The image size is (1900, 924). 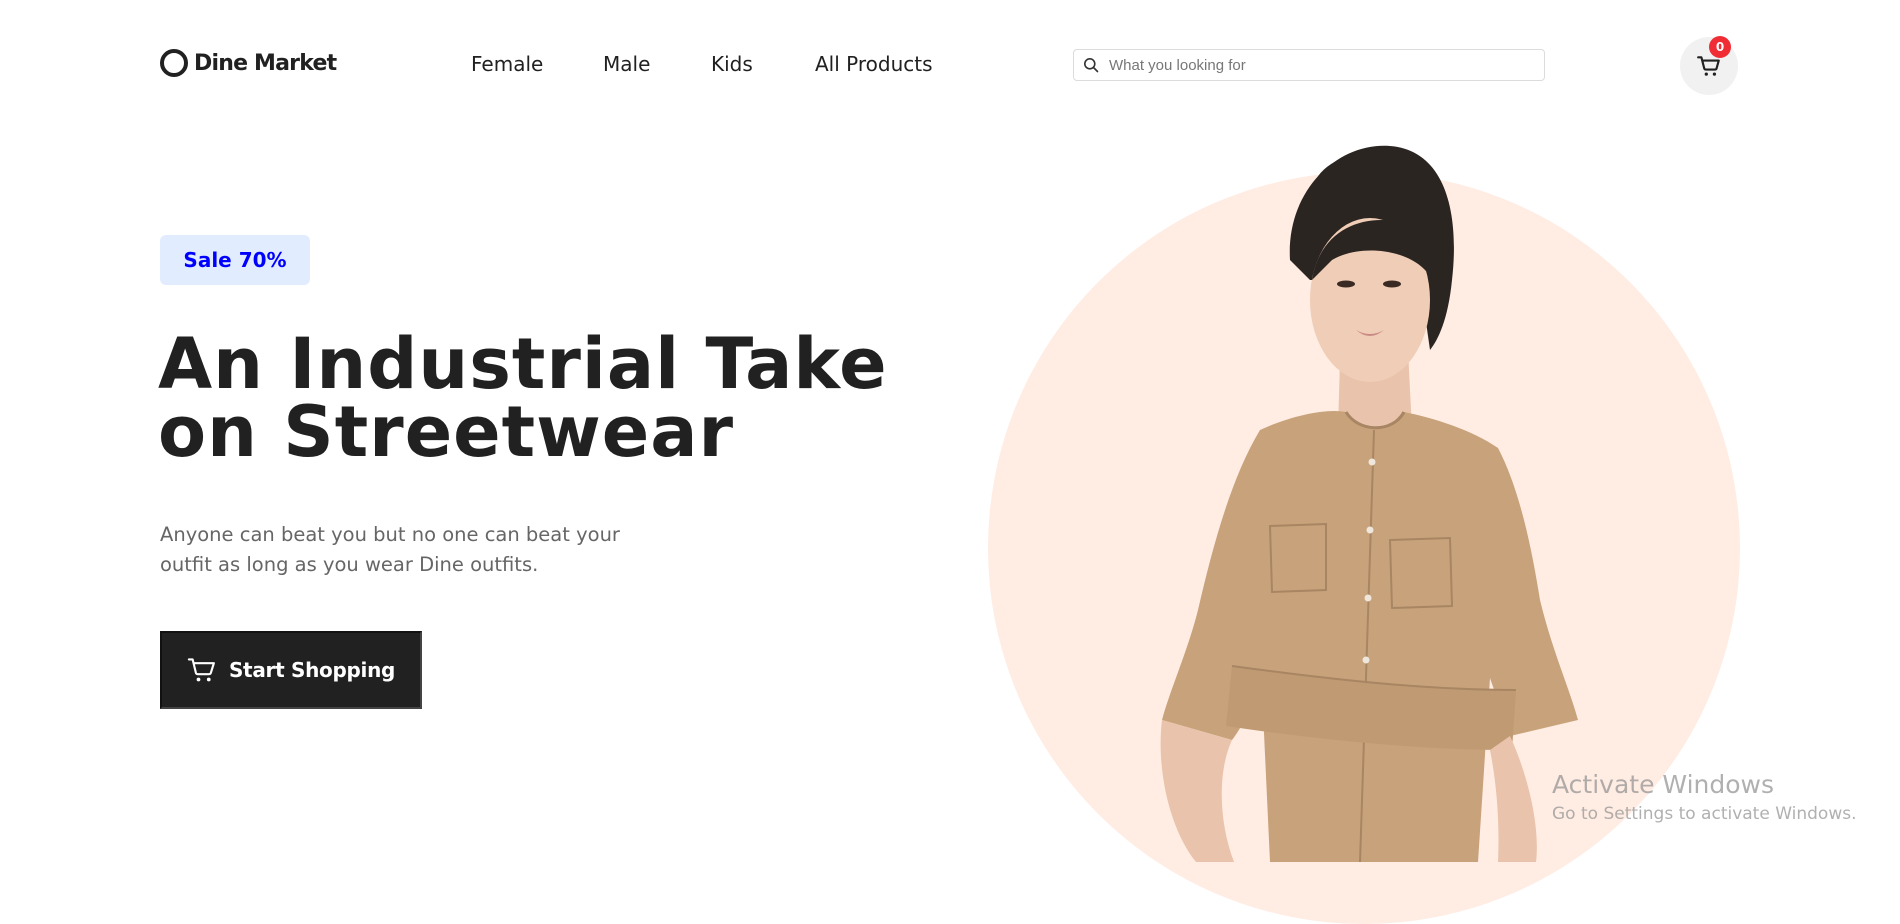 I want to click on cart-count-badge: 0, so click(x=1720, y=47).